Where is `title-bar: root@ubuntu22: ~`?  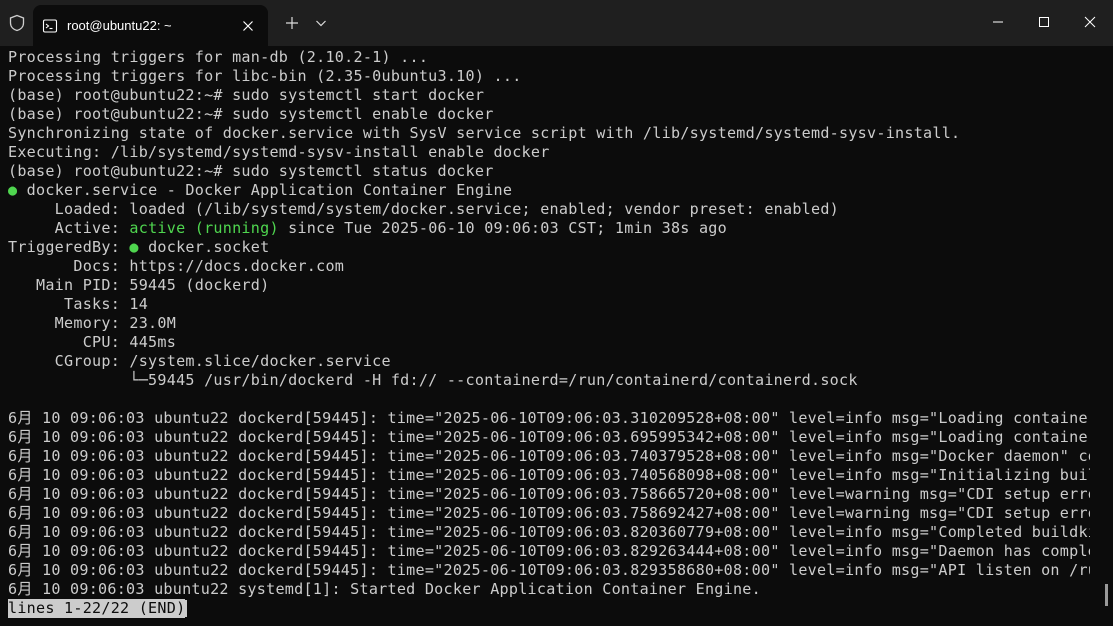 title-bar: root@ubuntu22: ~ is located at coordinates (556, 23).